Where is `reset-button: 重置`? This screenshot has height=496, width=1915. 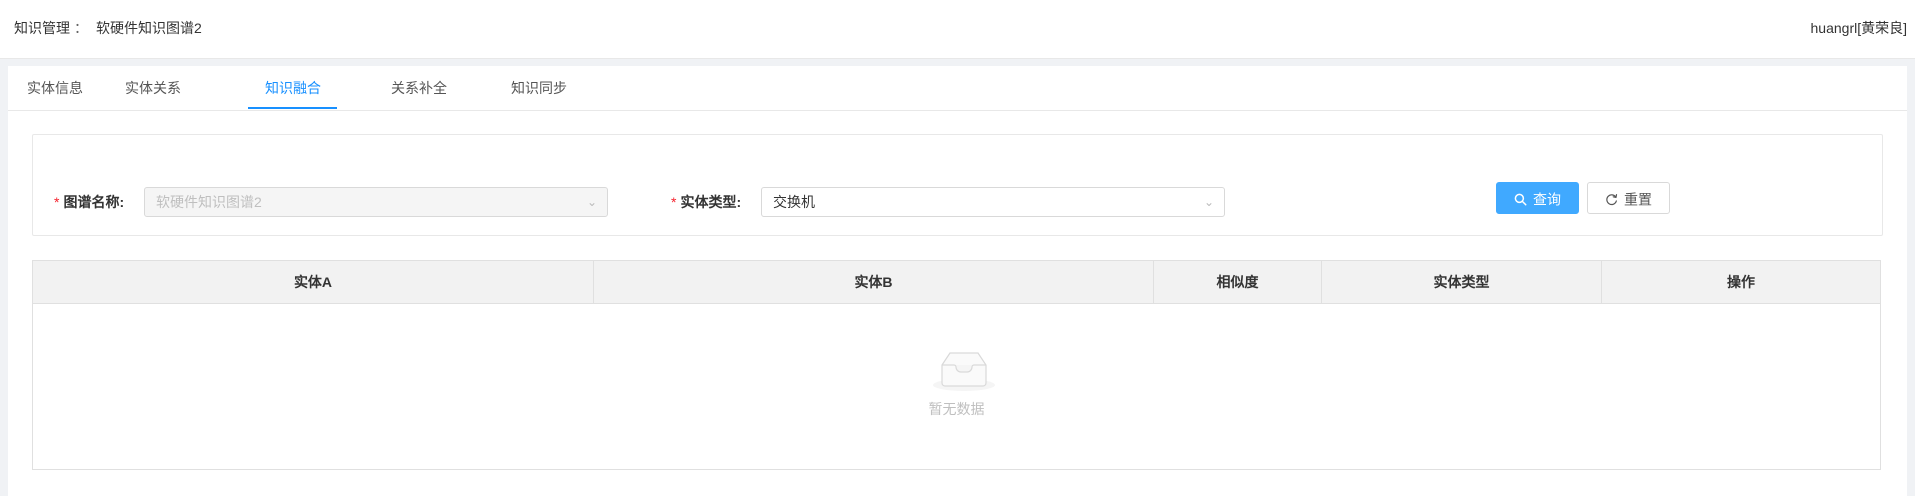 reset-button: 重置 is located at coordinates (1628, 198).